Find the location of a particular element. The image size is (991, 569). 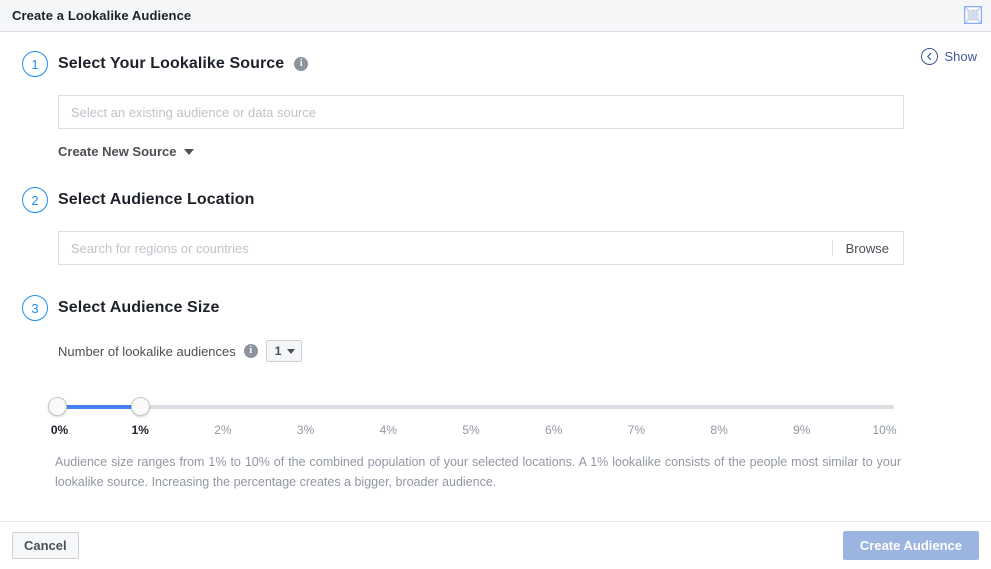

dialog-title: Create a Lookalike Audience is located at coordinates (102, 15).